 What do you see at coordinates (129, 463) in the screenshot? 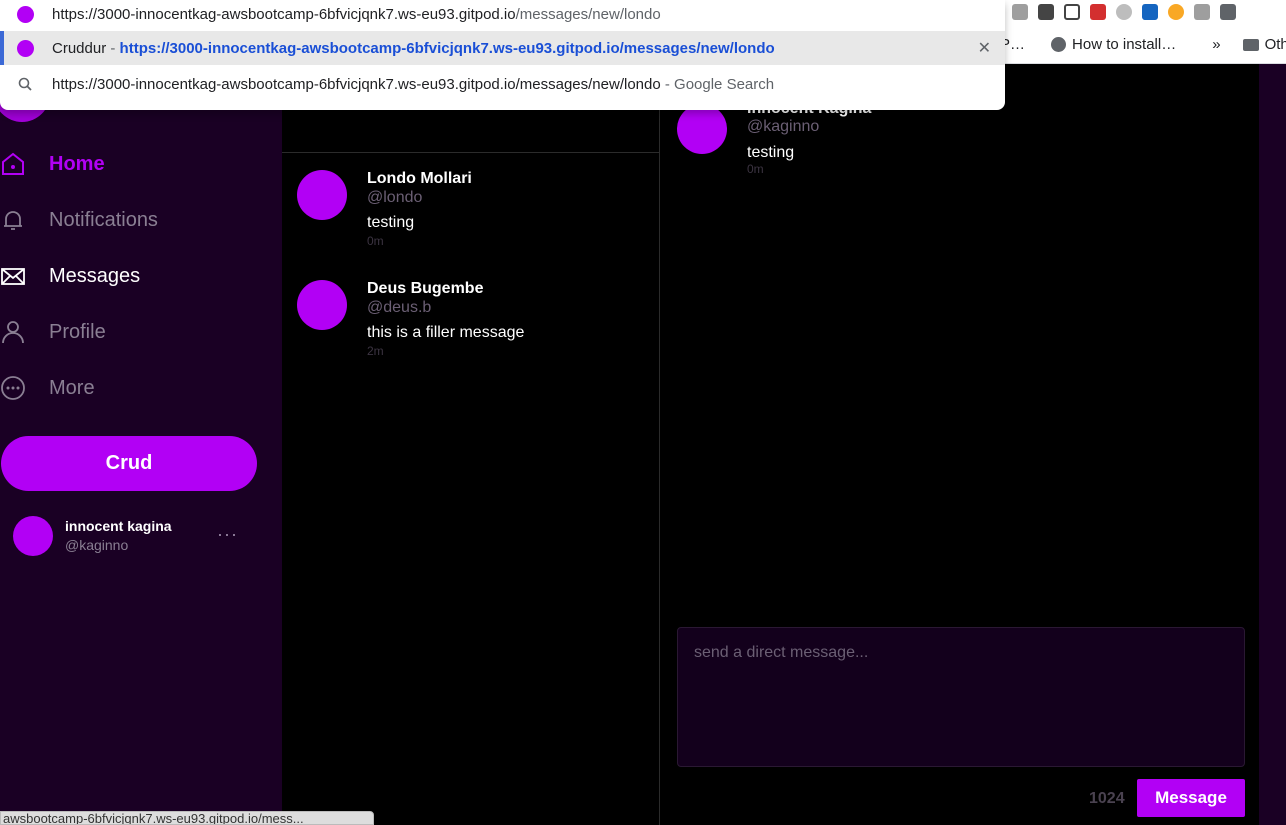
I see `crud-button: Crud` at bounding box center [129, 463].